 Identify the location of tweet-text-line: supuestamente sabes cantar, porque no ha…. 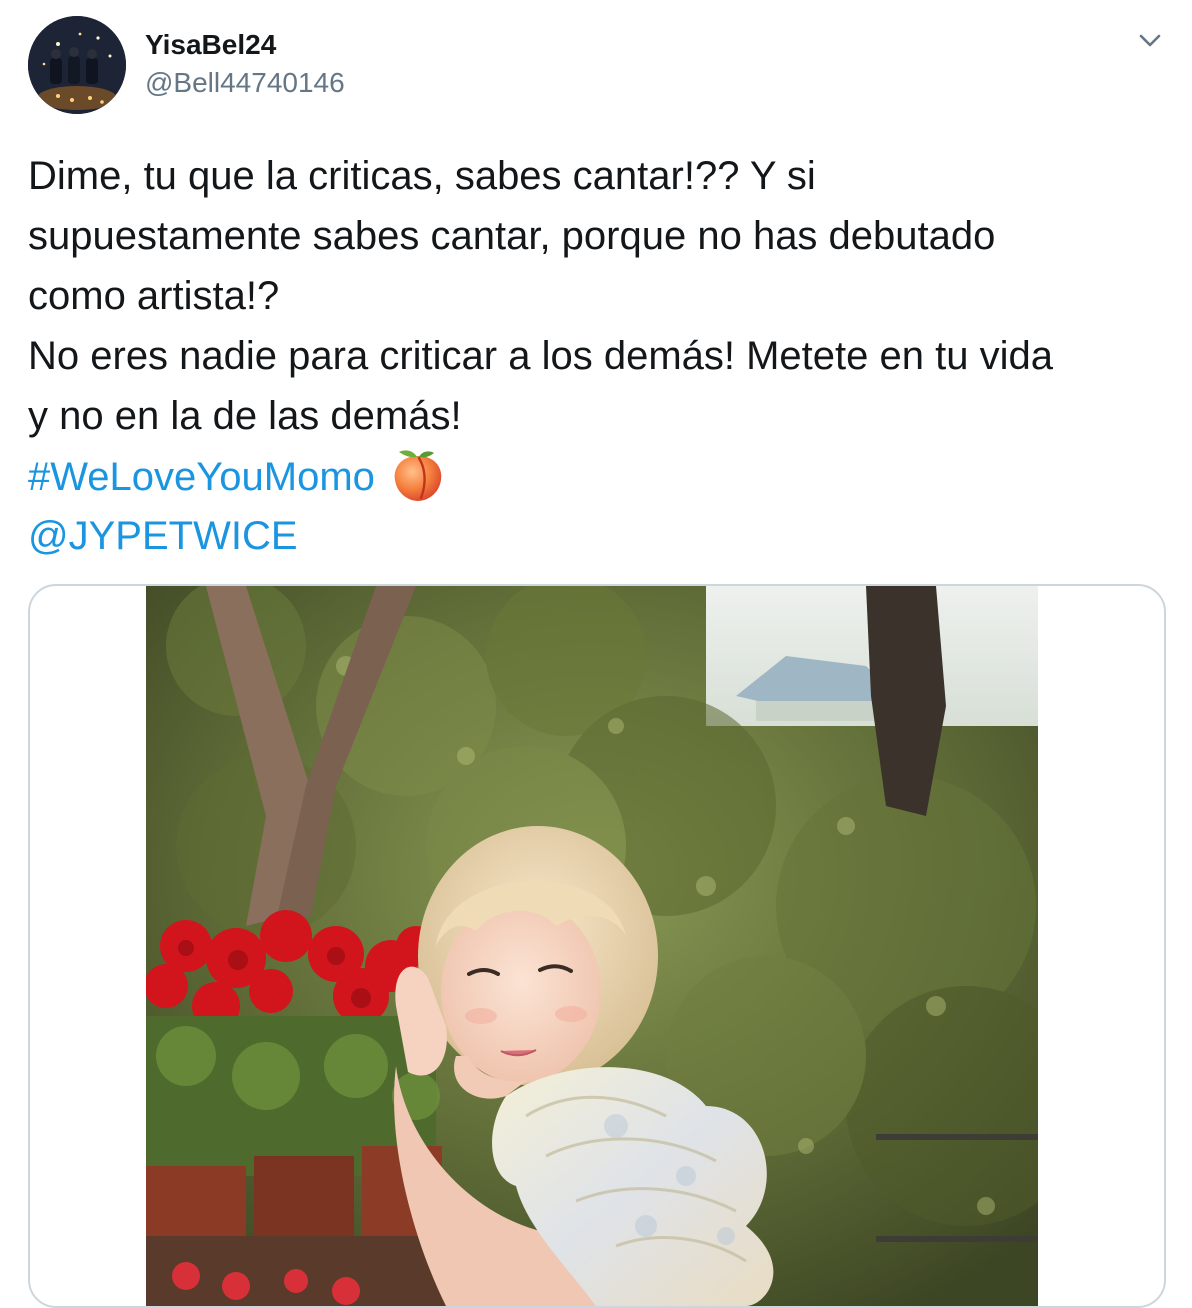
(512, 236).